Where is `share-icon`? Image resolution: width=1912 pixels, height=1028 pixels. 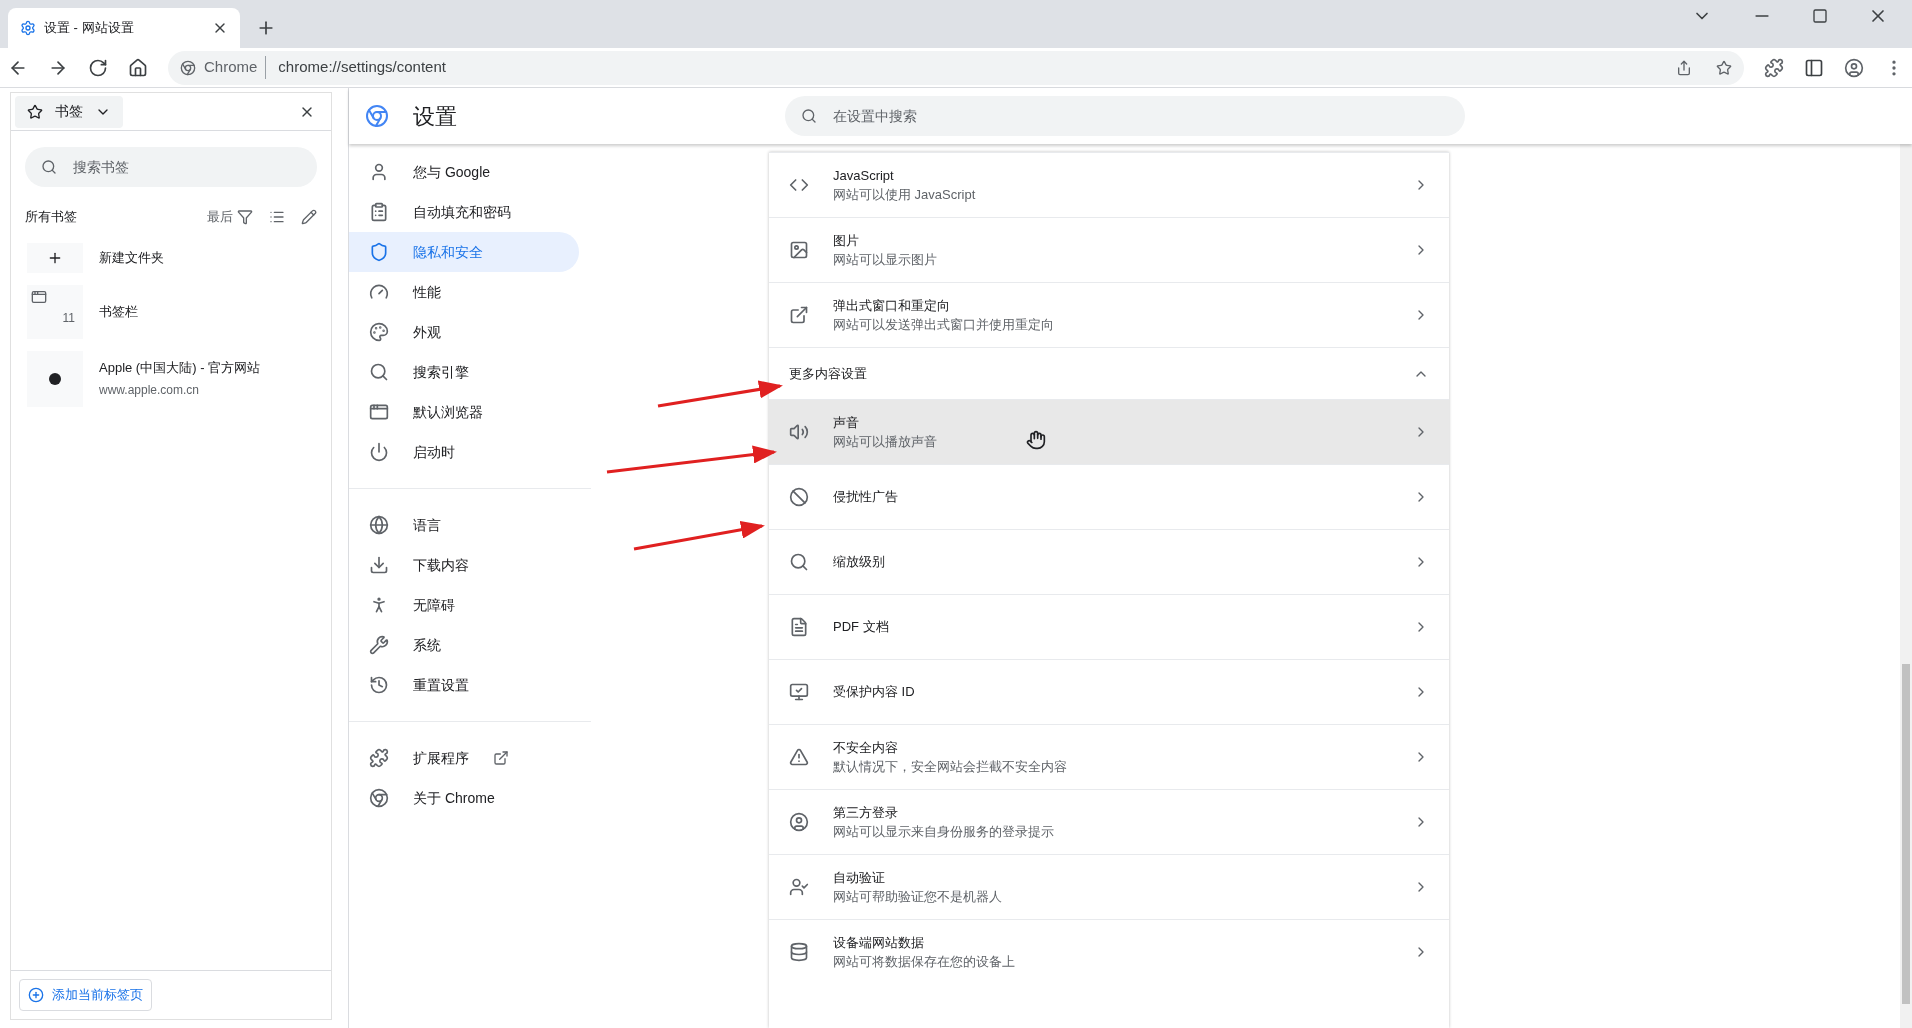
share-icon is located at coordinates (1684, 67).